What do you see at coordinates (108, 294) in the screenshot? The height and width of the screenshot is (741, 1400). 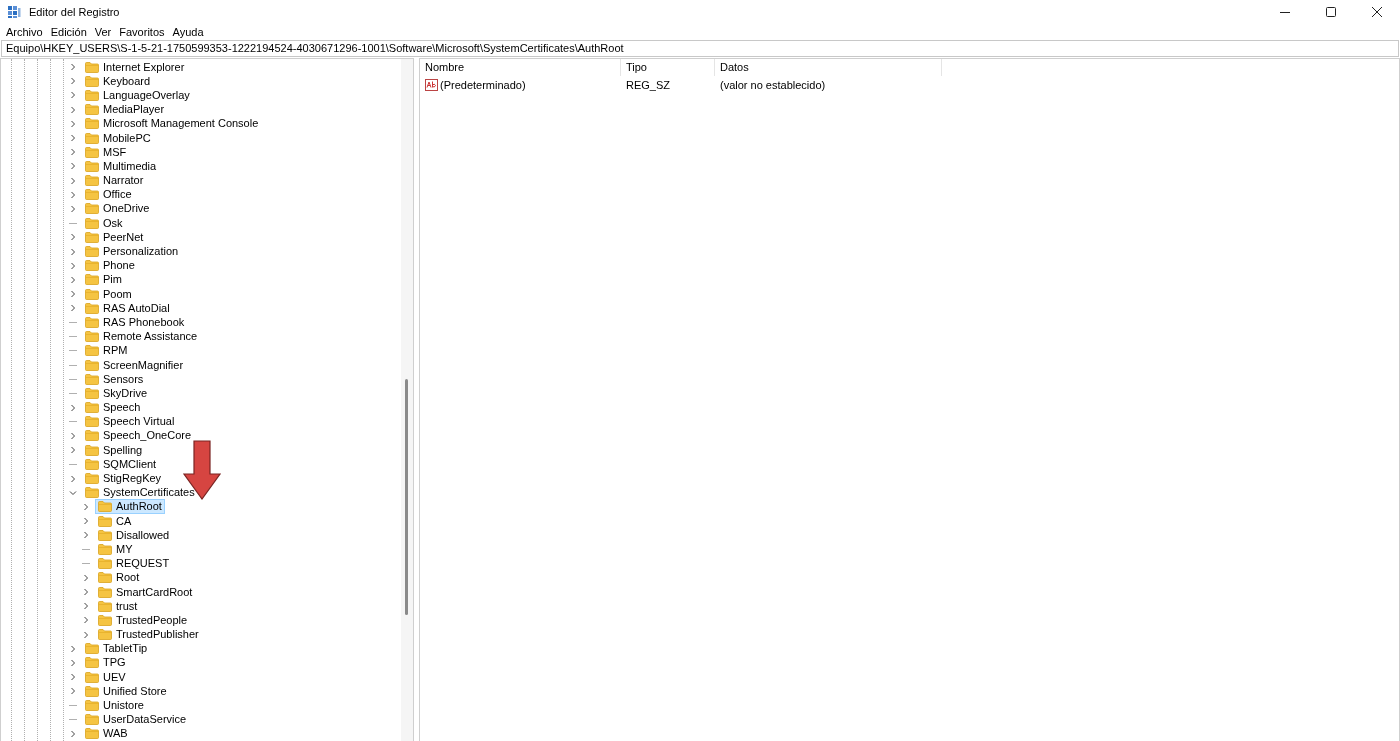 I see `tree-item: Poom` at bounding box center [108, 294].